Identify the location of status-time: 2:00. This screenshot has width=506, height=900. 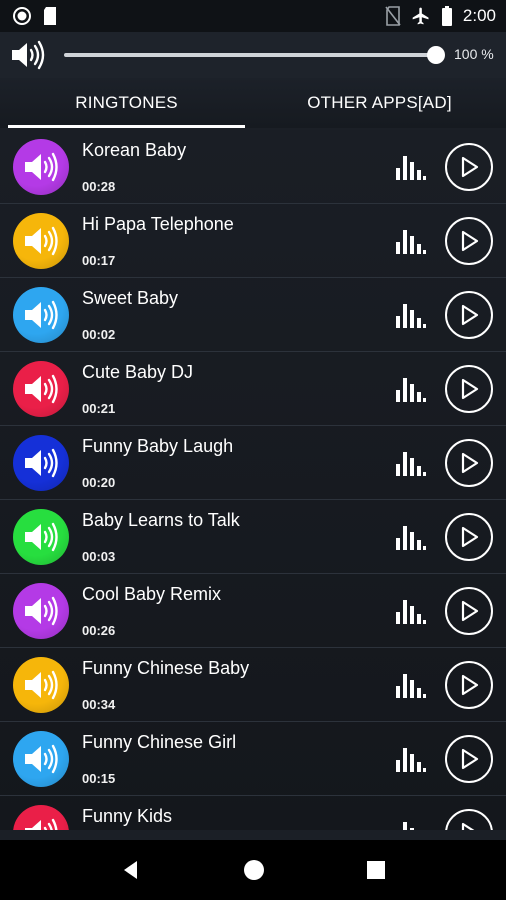
(479, 15).